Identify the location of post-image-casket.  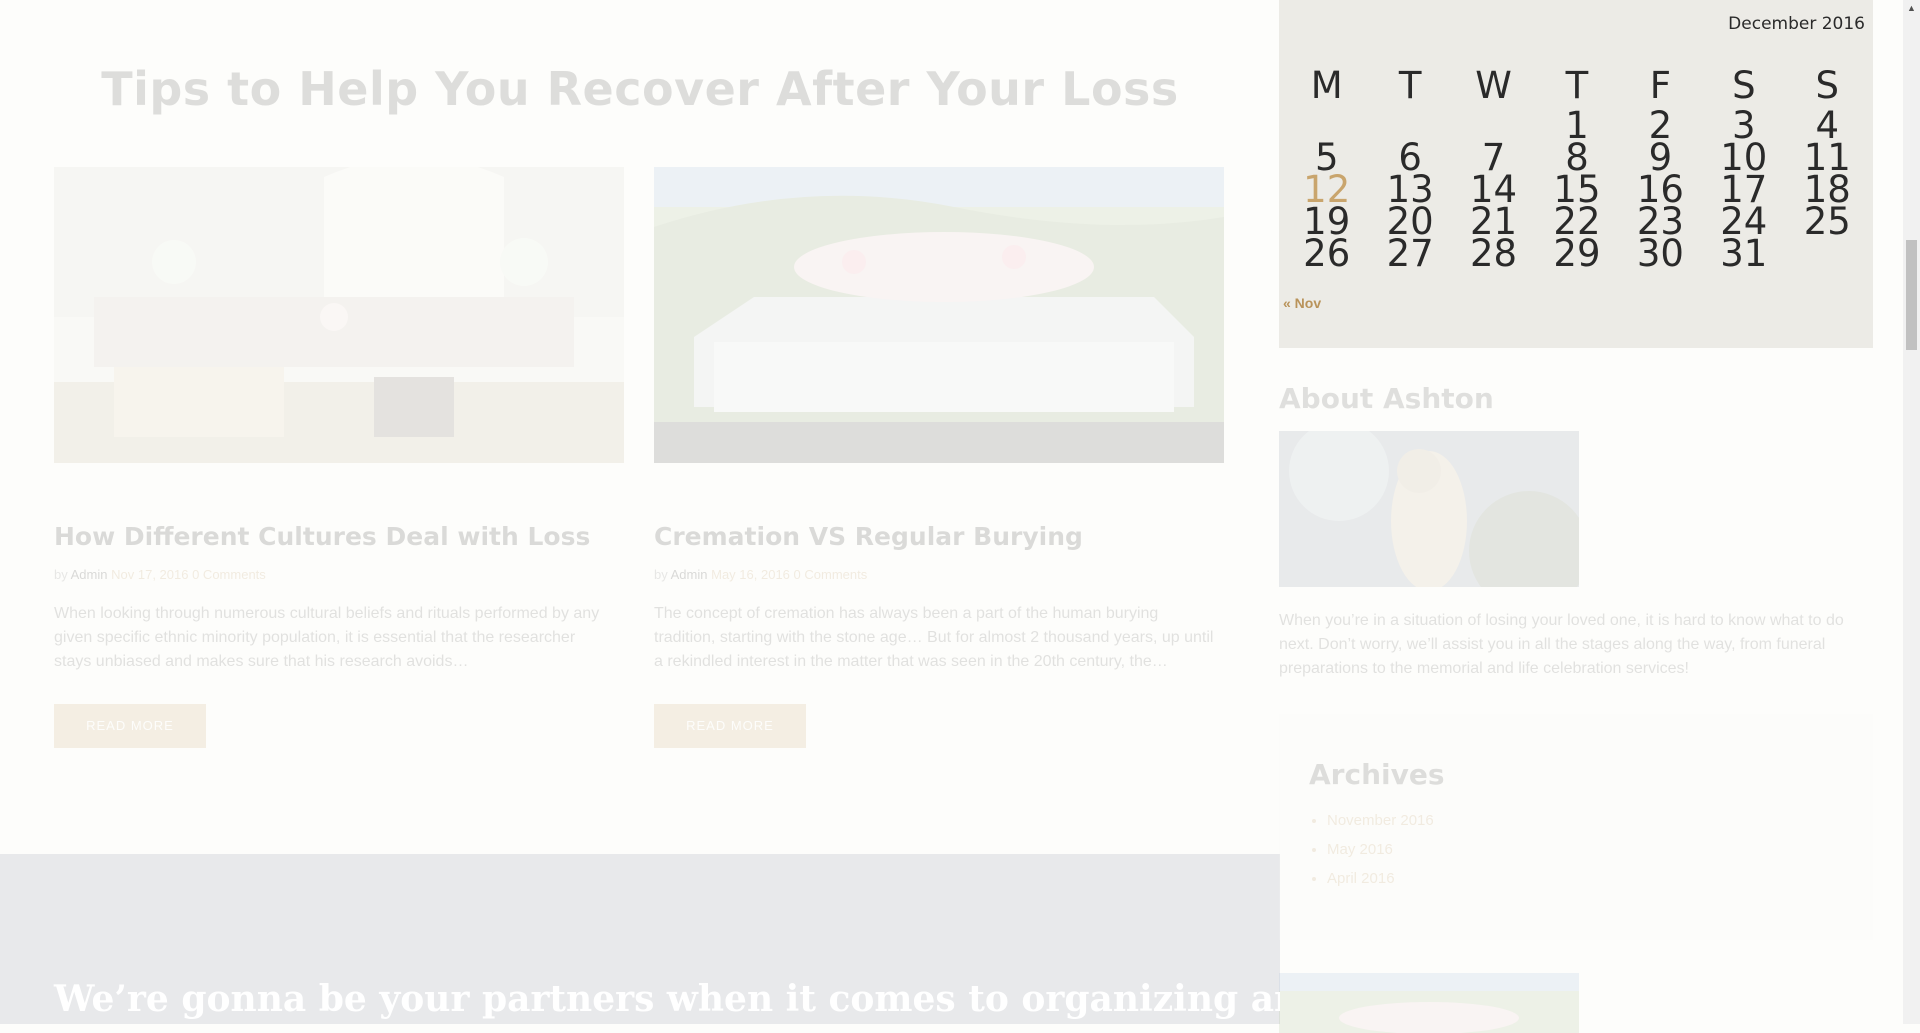
(939, 315).